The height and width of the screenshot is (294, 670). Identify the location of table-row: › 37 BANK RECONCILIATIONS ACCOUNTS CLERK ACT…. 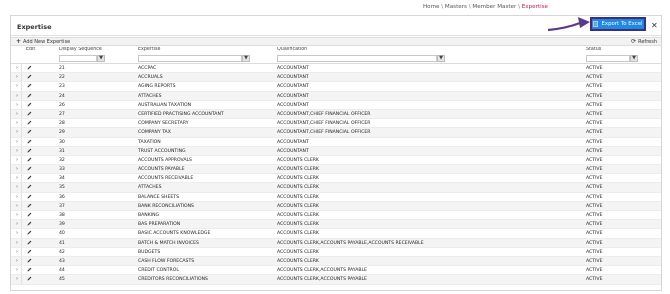
(336, 206).